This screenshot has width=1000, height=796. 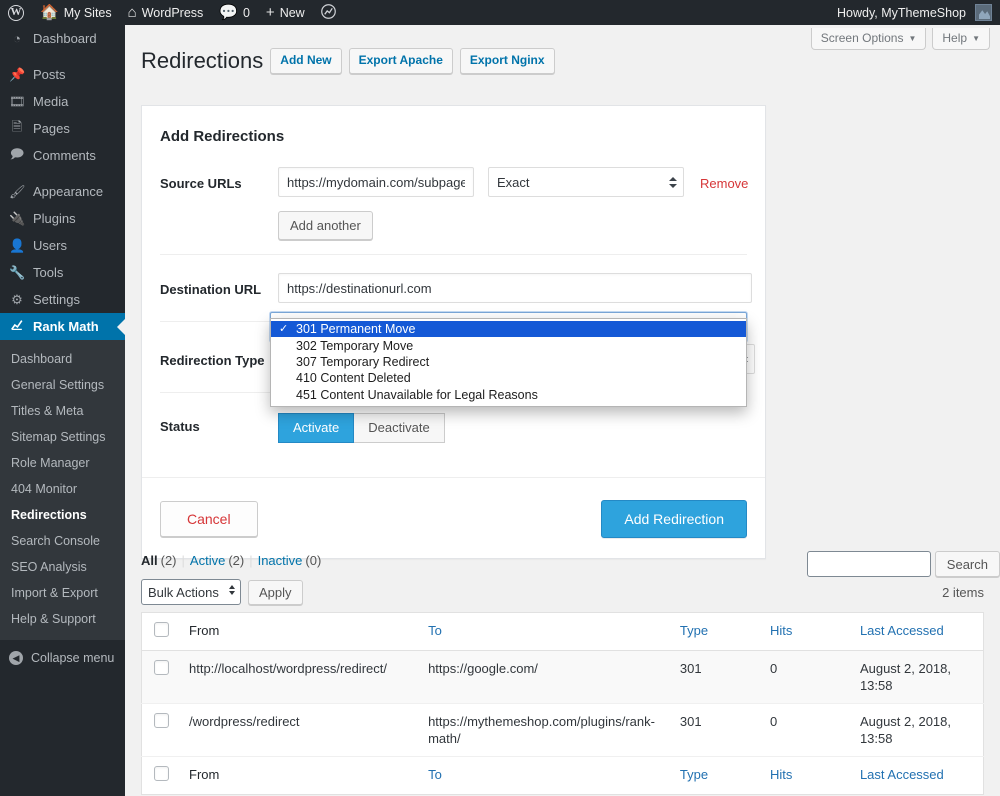 I want to click on column-header-last-accessed: Last Accessed, so click(x=916, y=631).